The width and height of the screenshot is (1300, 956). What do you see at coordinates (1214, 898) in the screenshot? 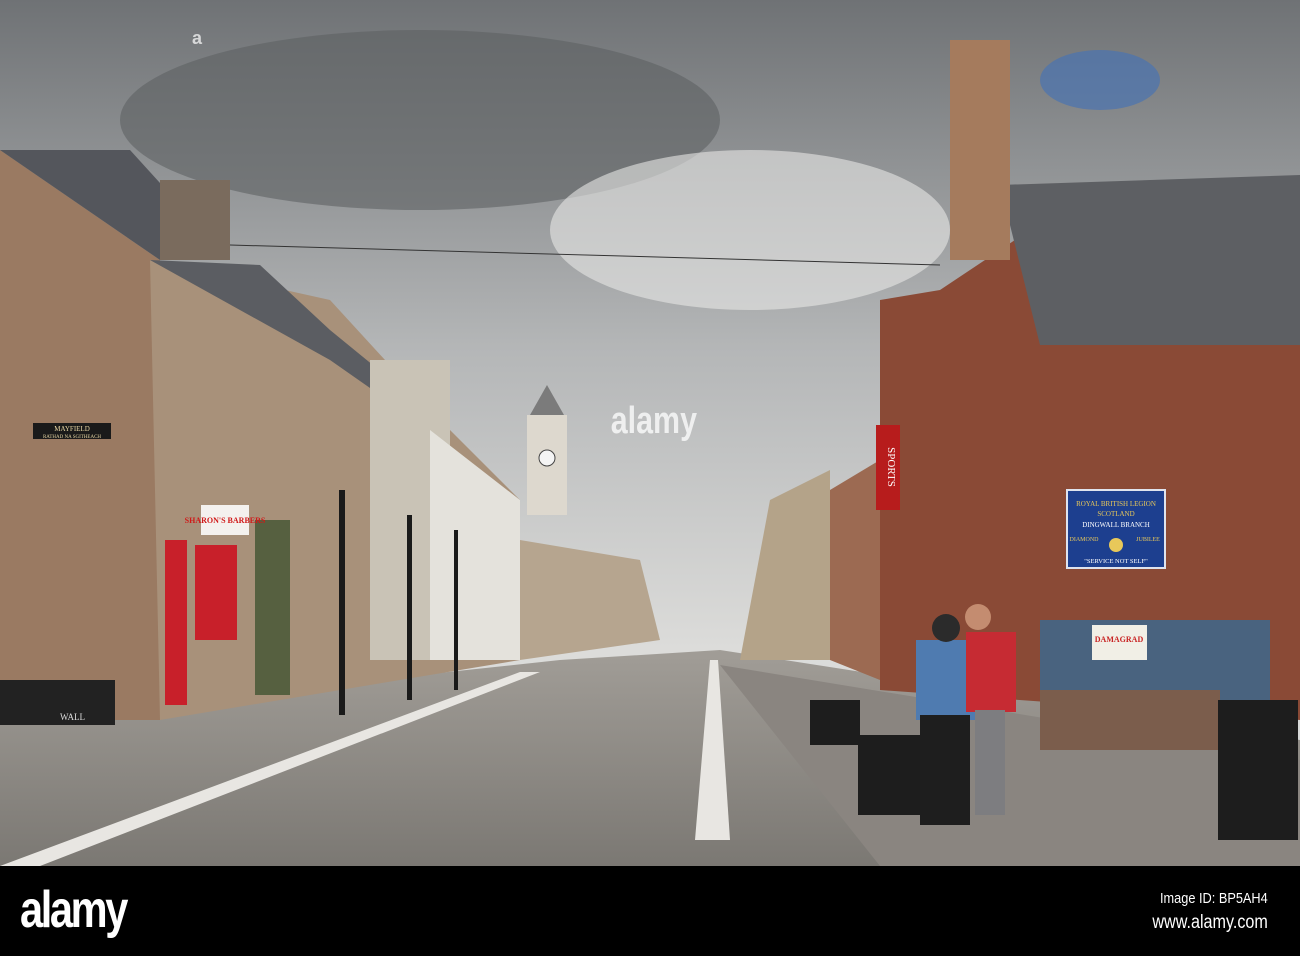
I see `image-id: Image ID: BP5AH4` at bounding box center [1214, 898].